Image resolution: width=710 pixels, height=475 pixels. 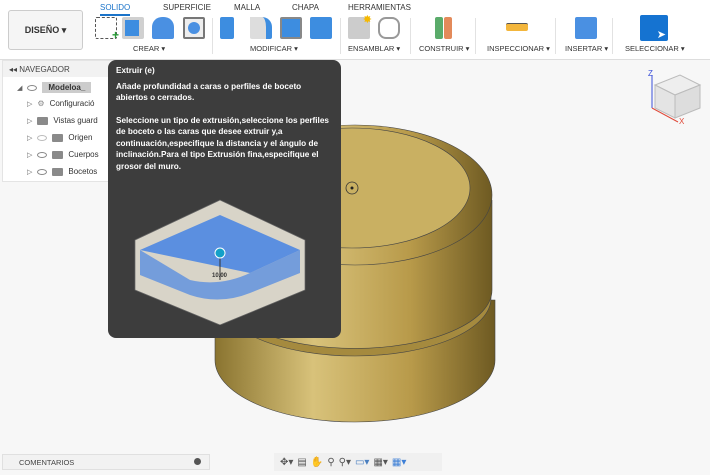 What do you see at coordinates (380, 462) in the screenshot?
I see `grid-icon: ▦▾` at bounding box center [380, 462].